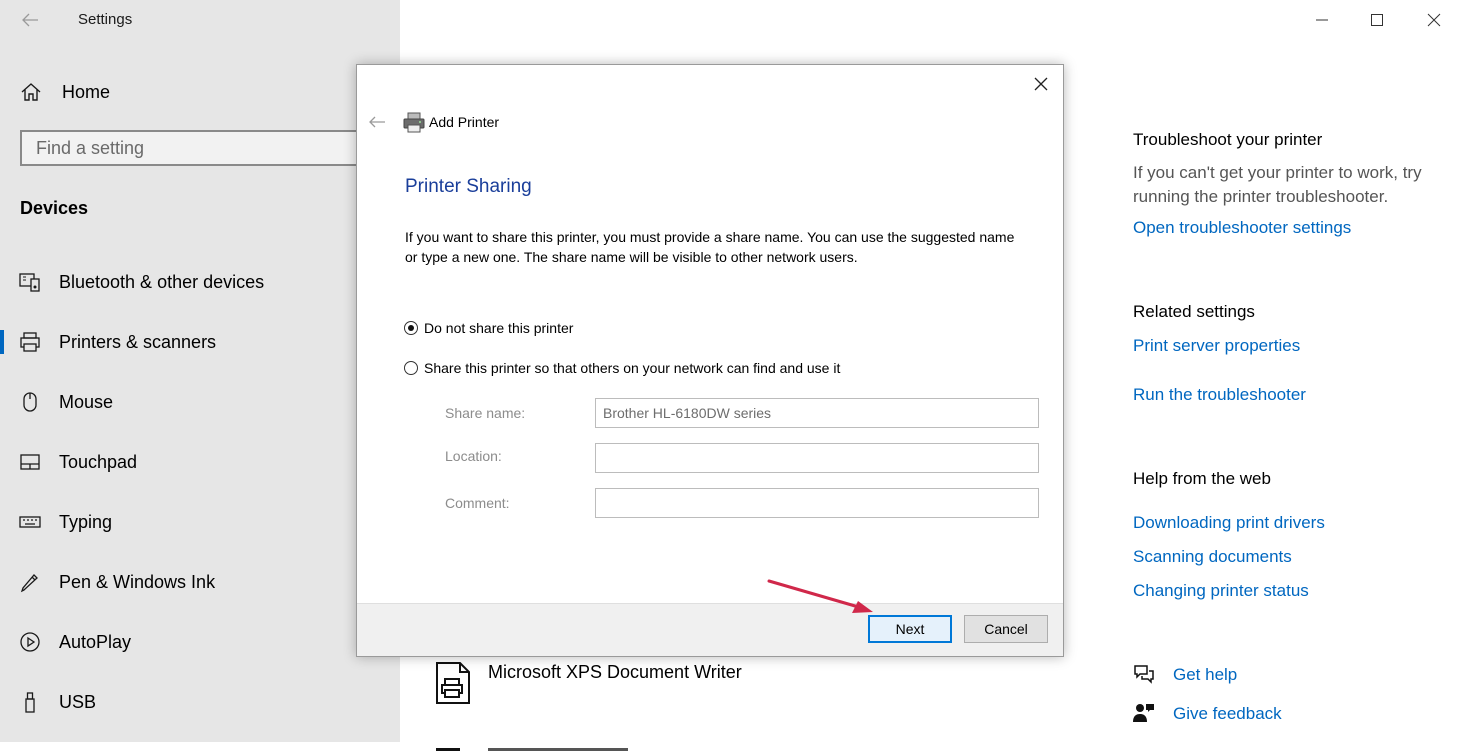 This screenshot has height=756, width=1463. What do you see at coordinates (30, 582) in the screenshot?
I see `pen-icon` at bounding box center [30, 582].